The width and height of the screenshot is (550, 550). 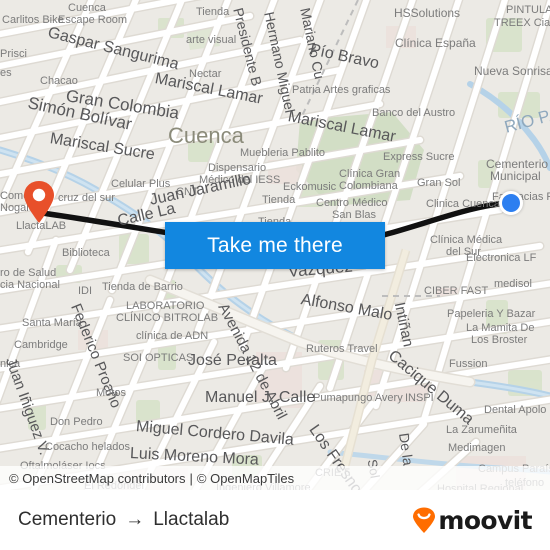 What do you see at coordinates (191, 519) in the screenshot?
I see `route-destination-label: Llactalab` at bounding box center [191, 519].